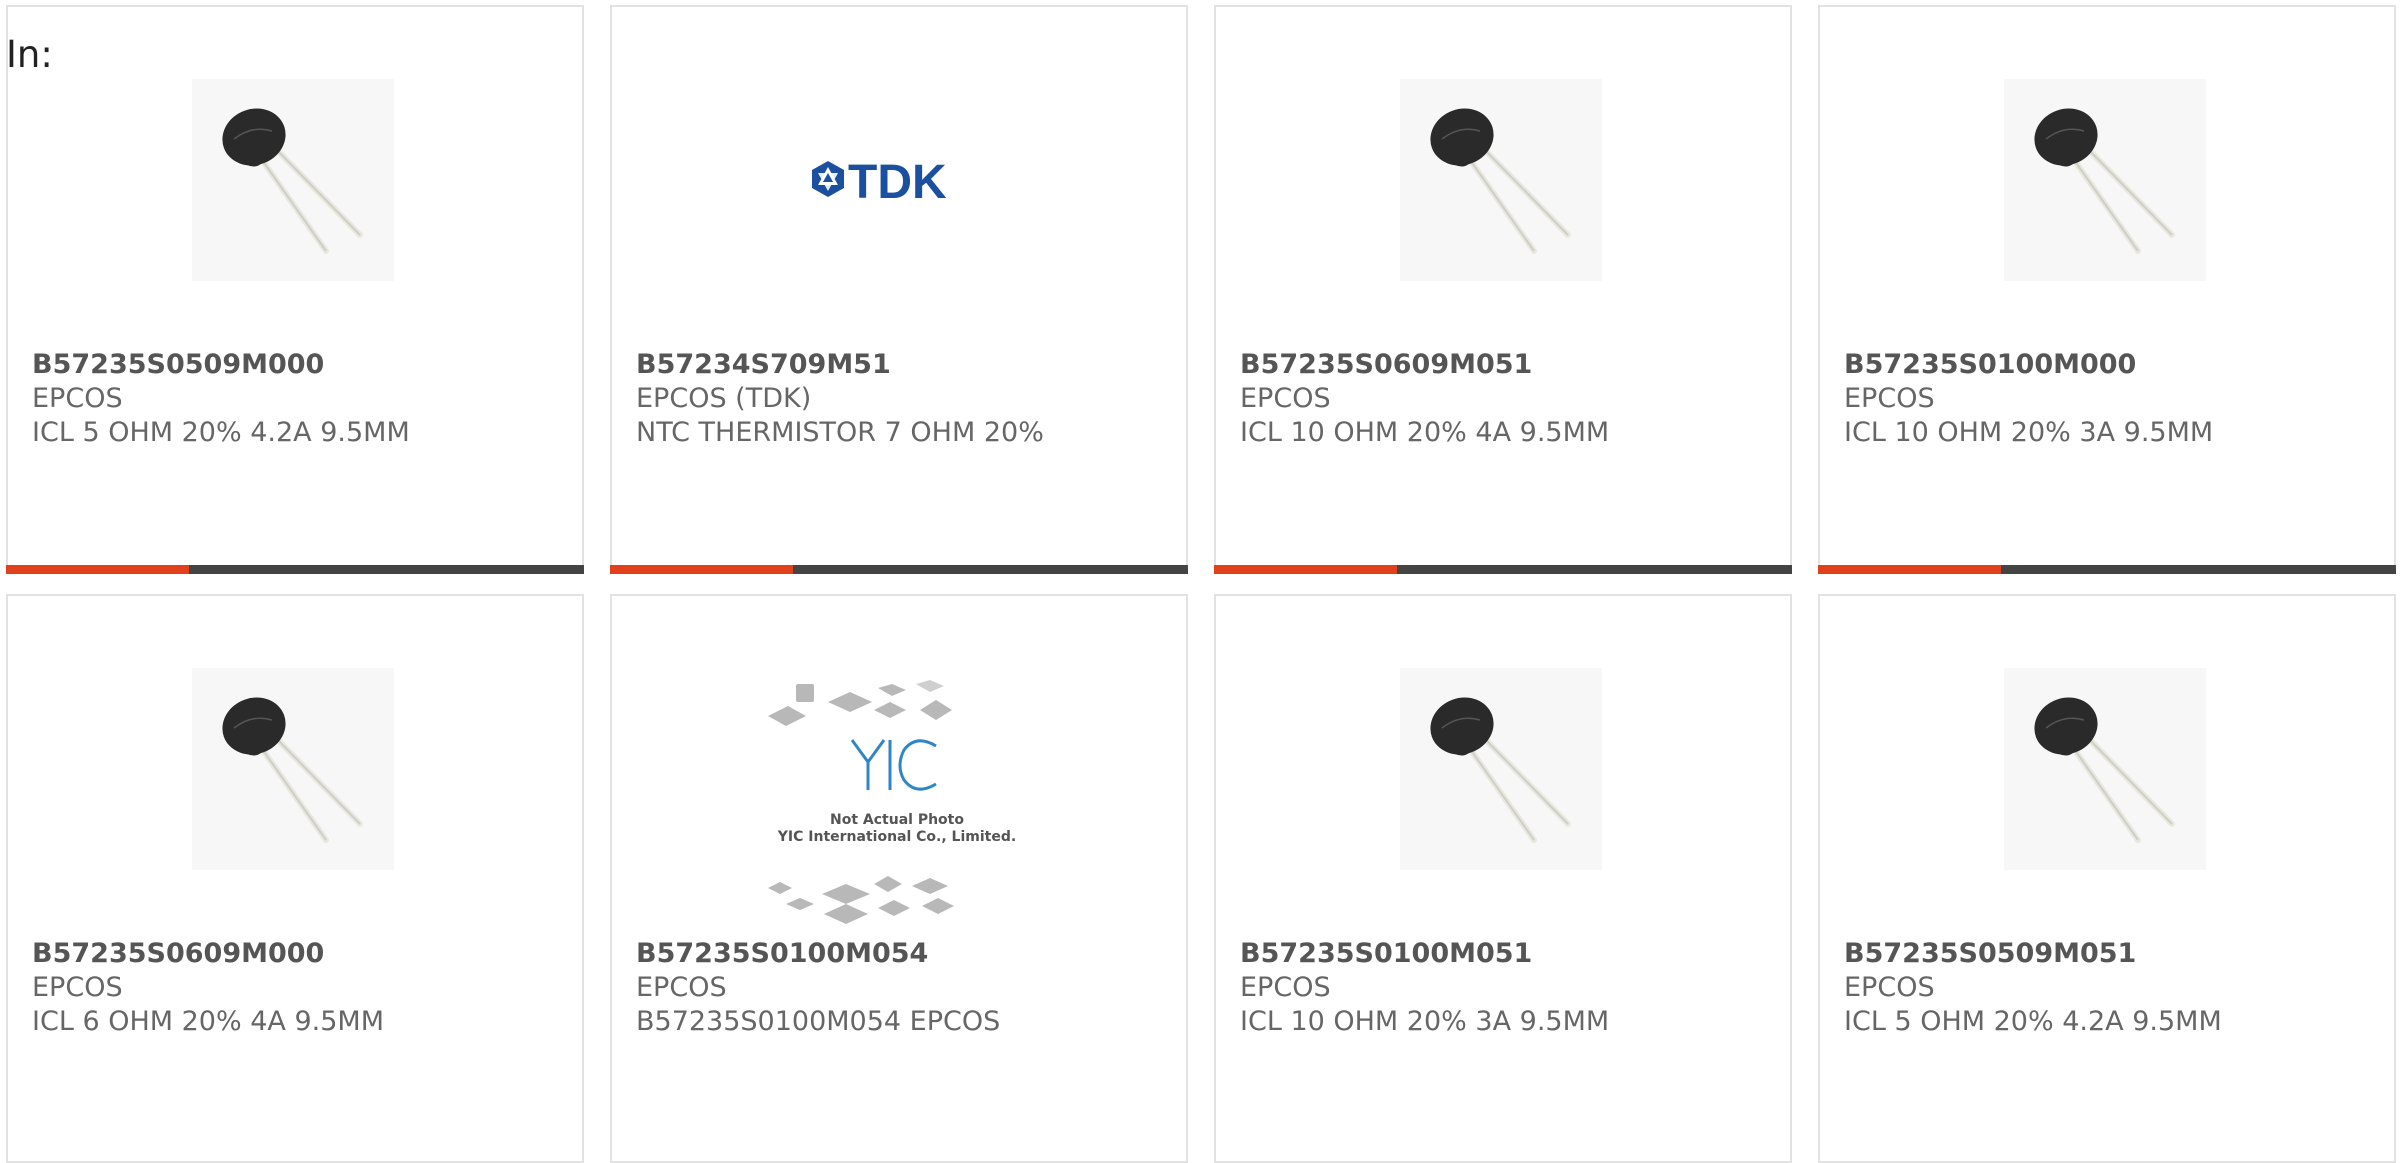 The width and height of the screenshot is (2400, 1163). I want to click on description: ICL 6 OHM 20% 4A 9.5MM, so click(208, 1021).